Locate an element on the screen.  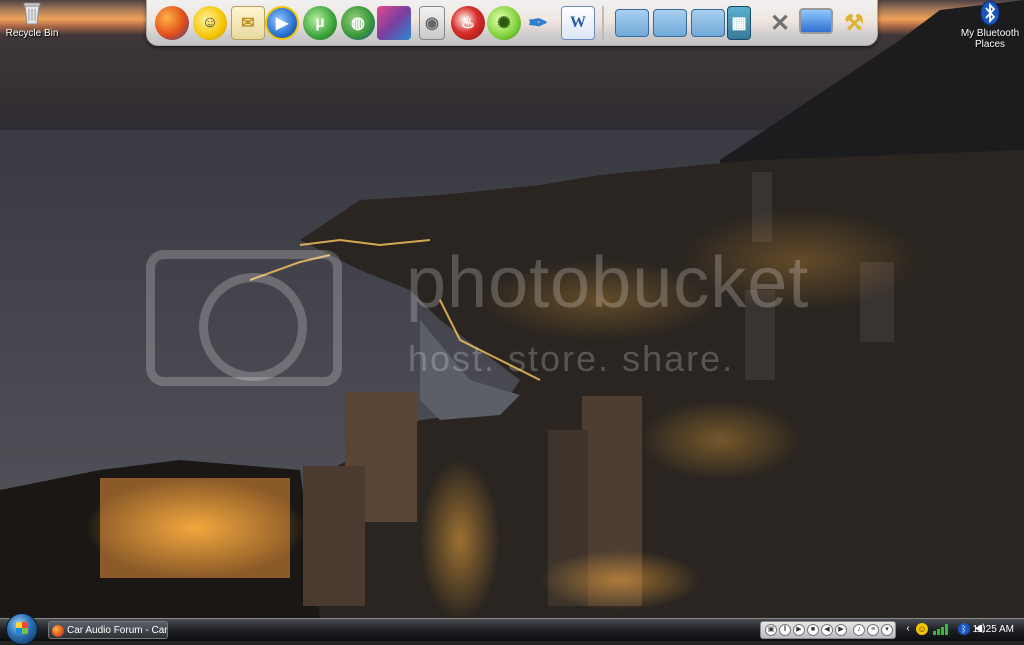
app-dock: ☺ ✉ ▶ µ ◍ ◉ ♨ ✺ ✒ W ▦ ✕ ⚒ is located at coordinates (512, 23).